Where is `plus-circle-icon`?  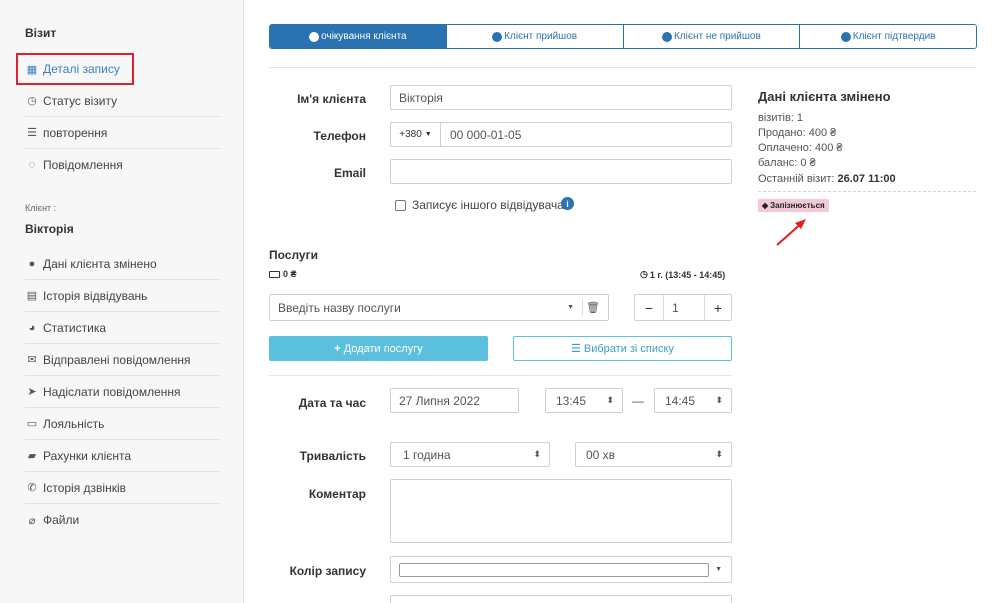
plus-circle-icon is located at coordinates (497, 36).